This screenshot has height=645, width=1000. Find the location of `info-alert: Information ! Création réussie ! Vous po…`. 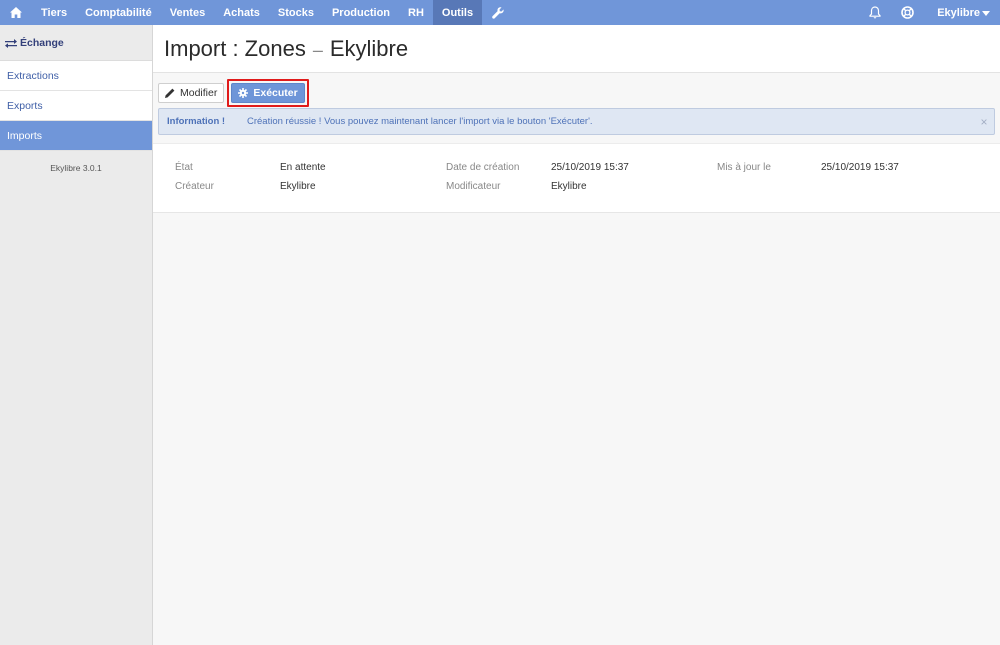

info-alert: Information ! Création réussie ! Vous po… is located at coordinates (576, 121).